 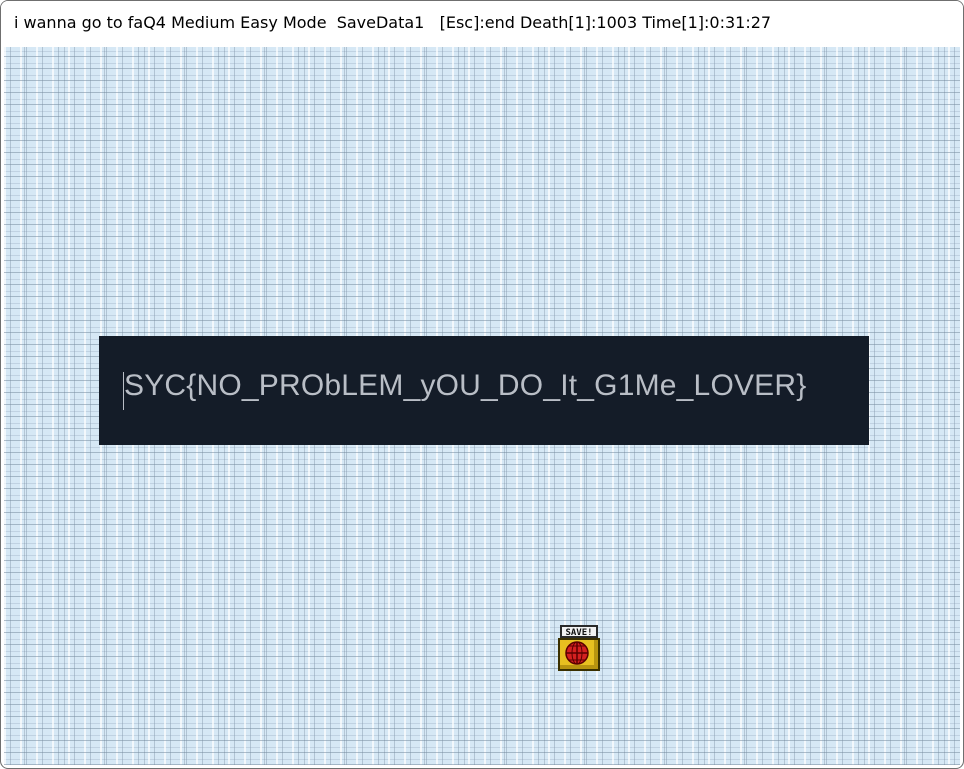 I want to click on save-point: SAVE!, so click(x=579, y=648).